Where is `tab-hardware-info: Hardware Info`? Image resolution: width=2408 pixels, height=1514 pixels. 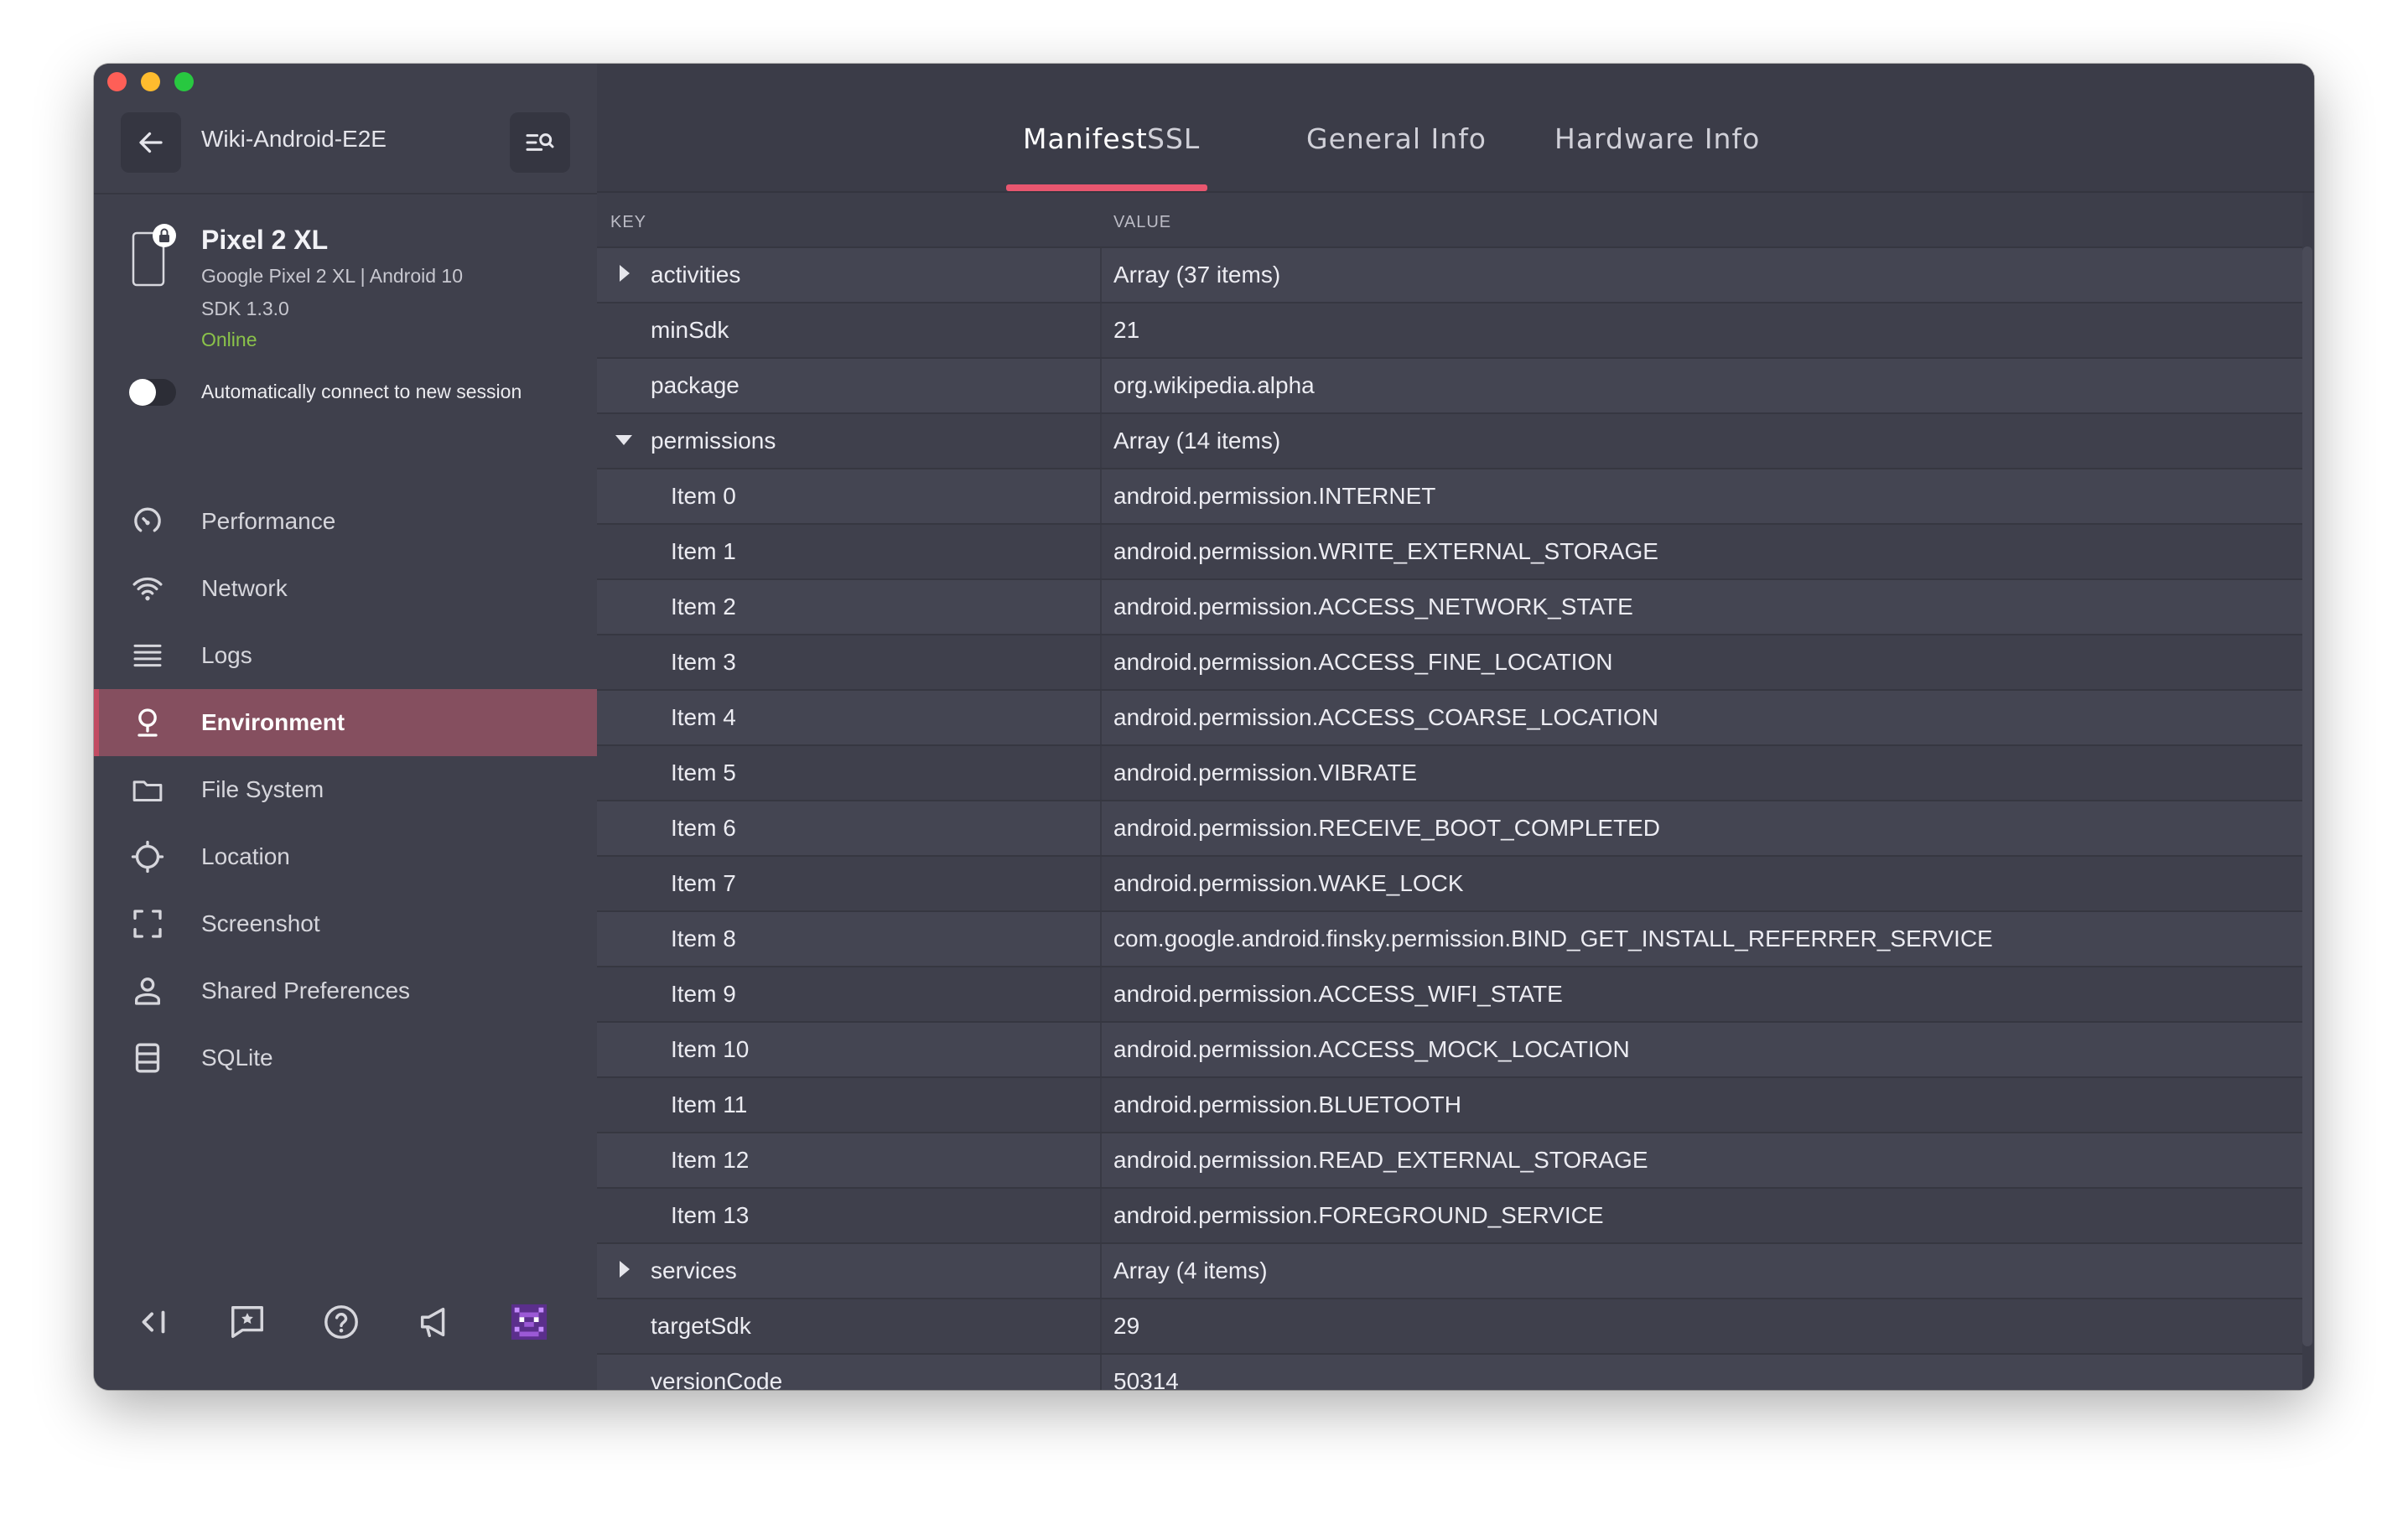
tab-hardware-info: Hardware Info is located at coordinates (1657, 138).